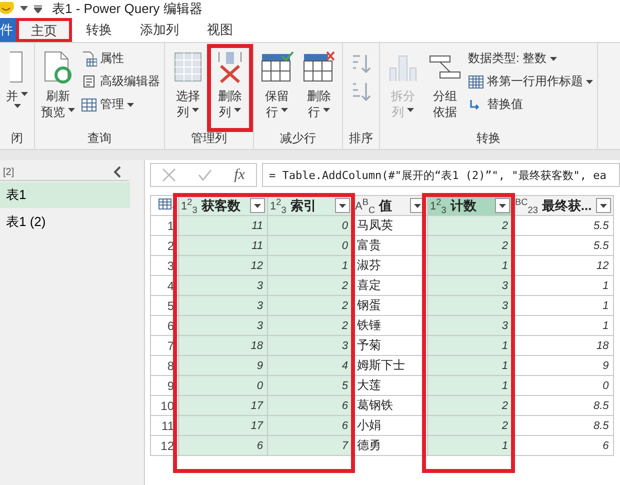 This screenshot has height=485, width=620. I want to click on table-cell: 马凤英, so click(390, 226).